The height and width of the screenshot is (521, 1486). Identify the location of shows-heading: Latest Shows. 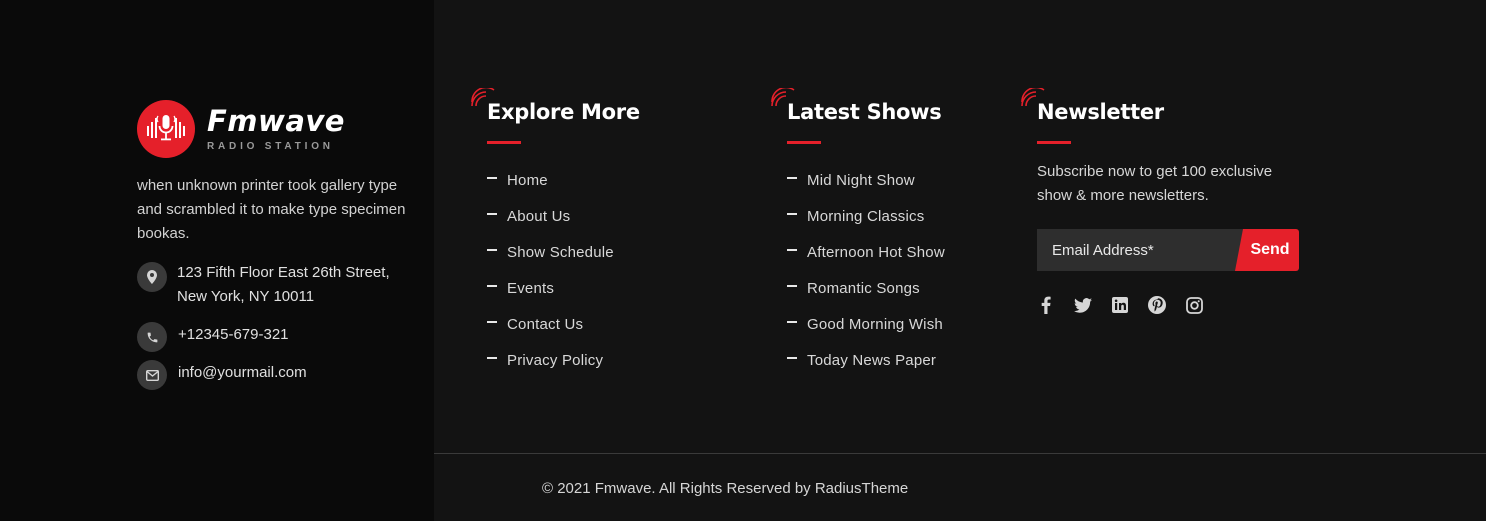
(864, 112).